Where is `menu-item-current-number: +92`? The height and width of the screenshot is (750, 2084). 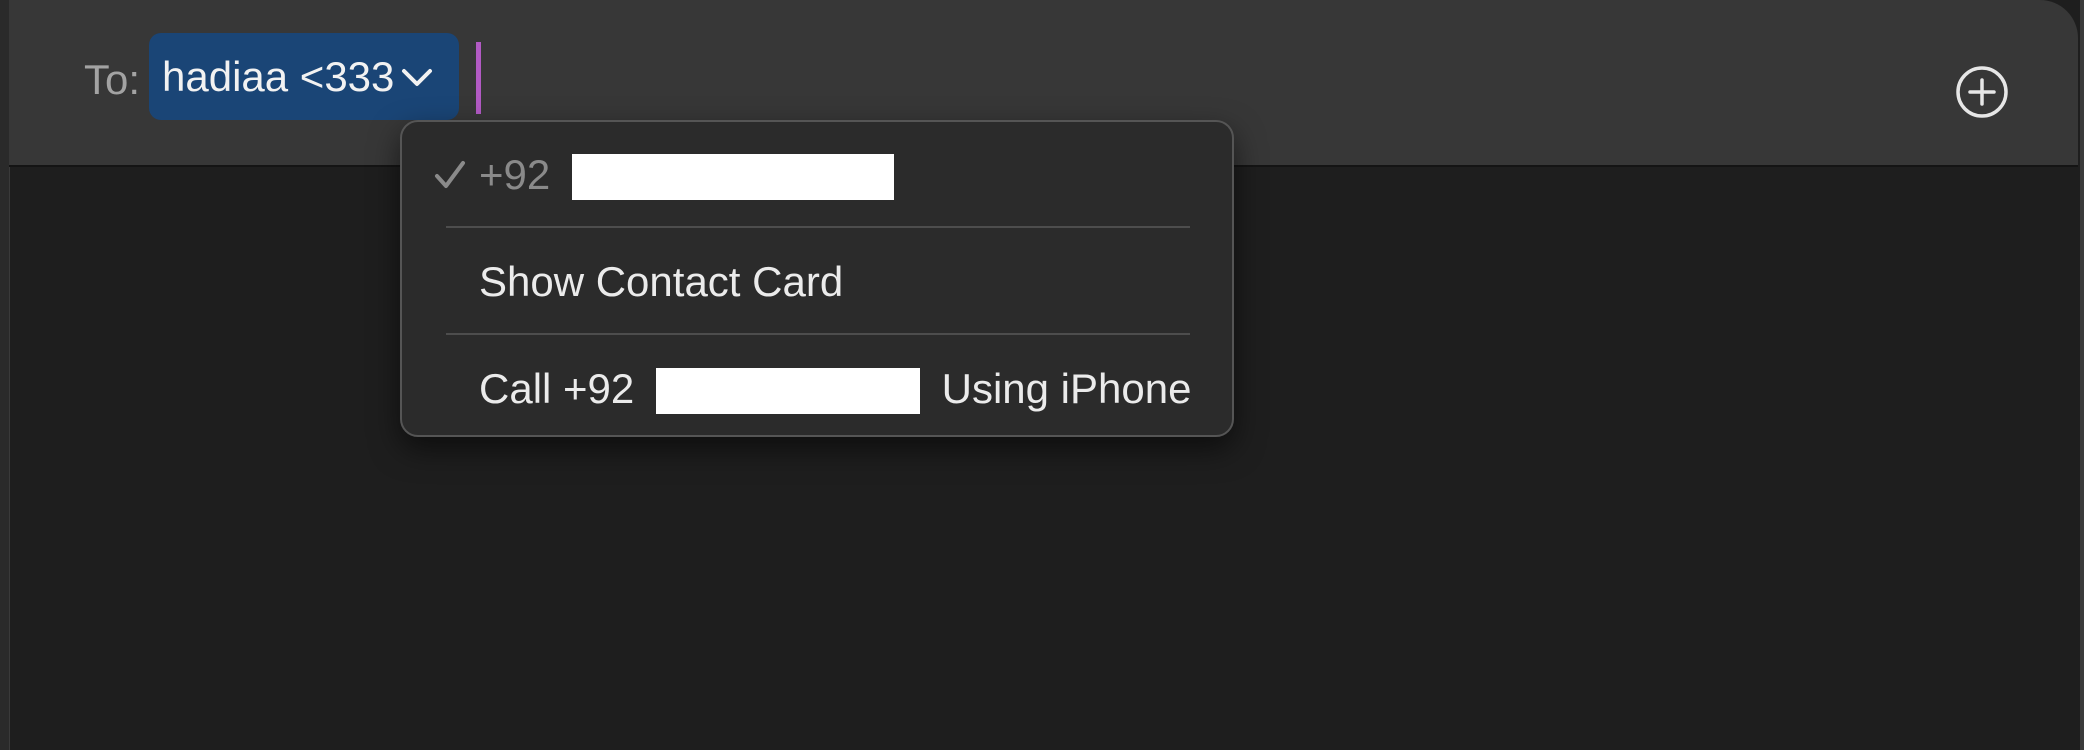 menu-item-current-number: +92 is located at coordinates (817, 175).